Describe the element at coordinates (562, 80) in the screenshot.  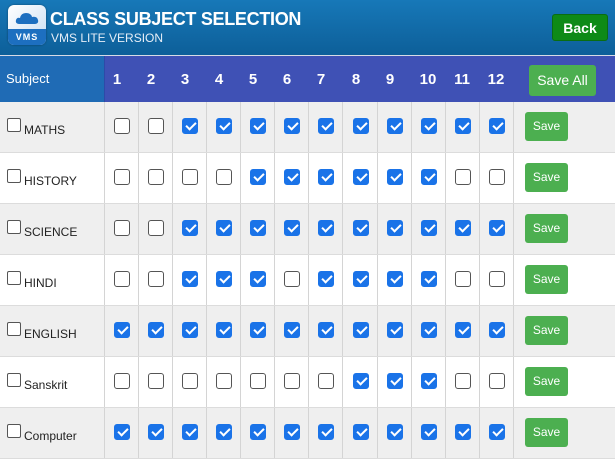
I see `save-all-button: Save All` at that location.